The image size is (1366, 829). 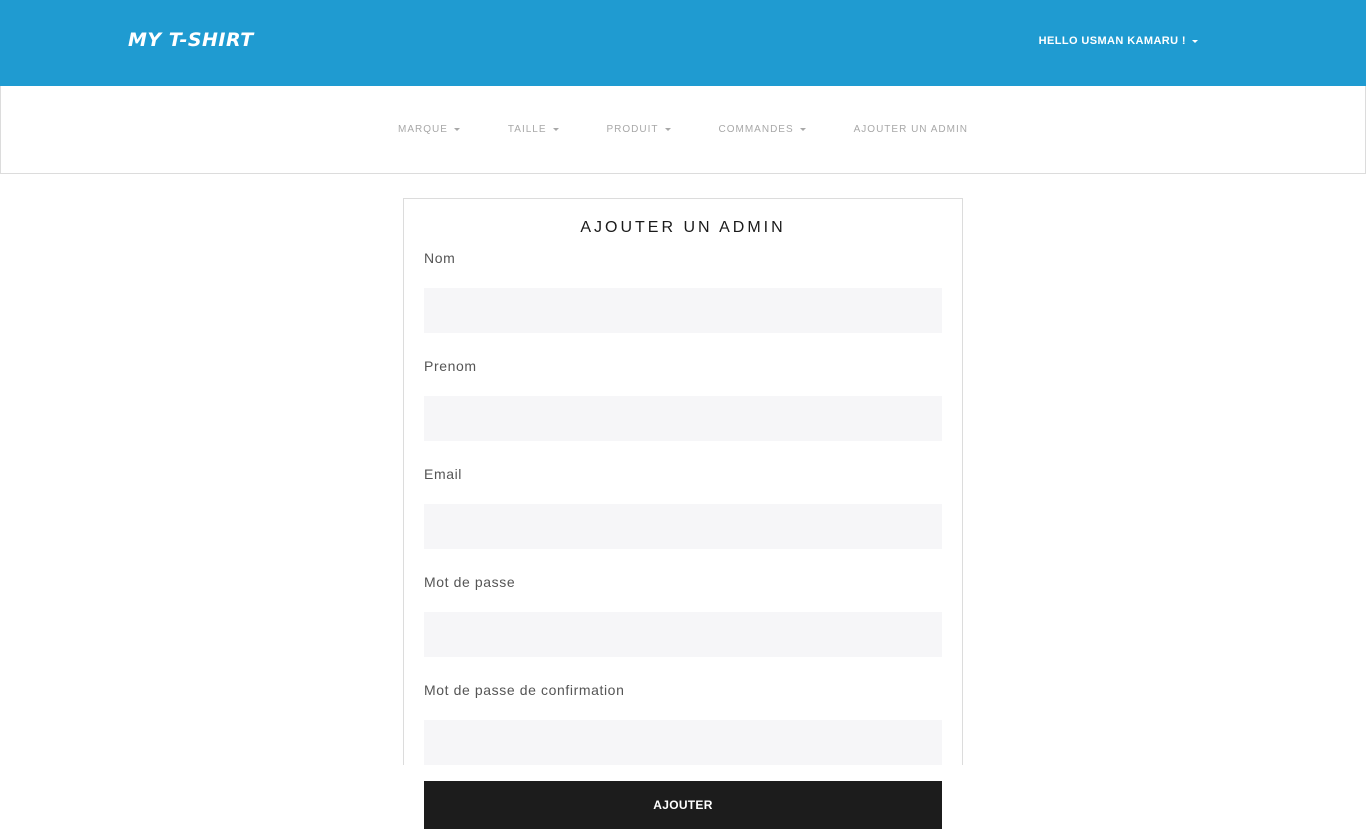 I want to click on prenom-label: Prenom, so click(x=450, y=365).